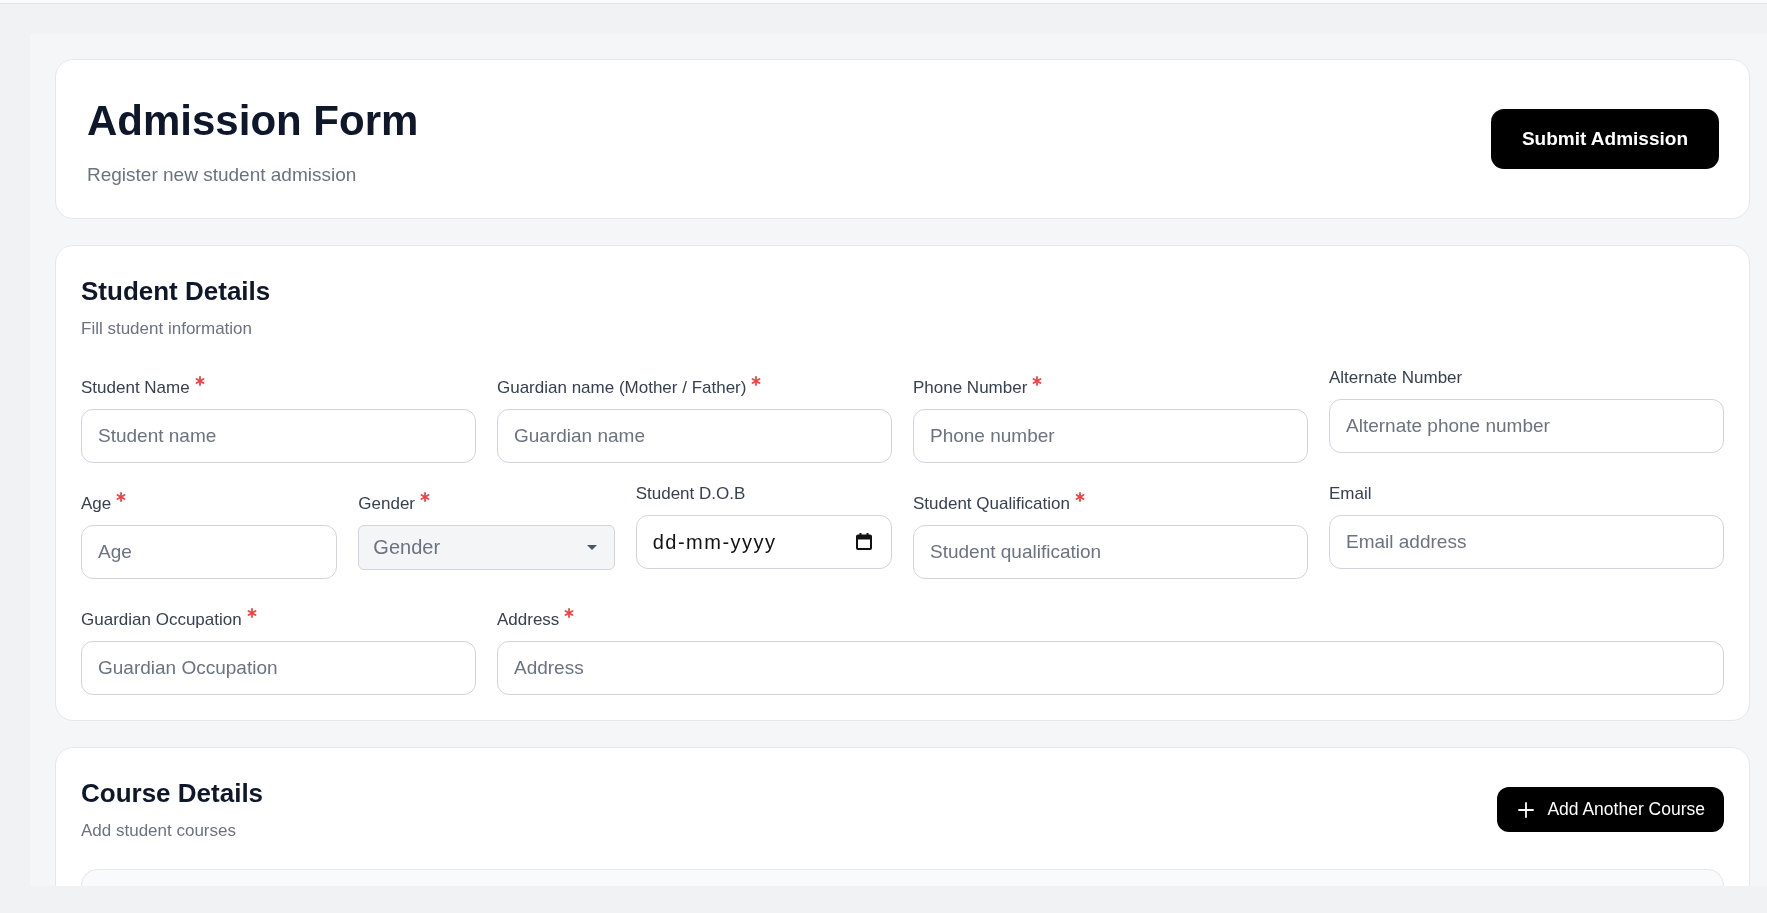  What do you see at coordinates (172, 793) in the screenshot?
I see `section-title: Course Details` at bounding box center [172, 793].